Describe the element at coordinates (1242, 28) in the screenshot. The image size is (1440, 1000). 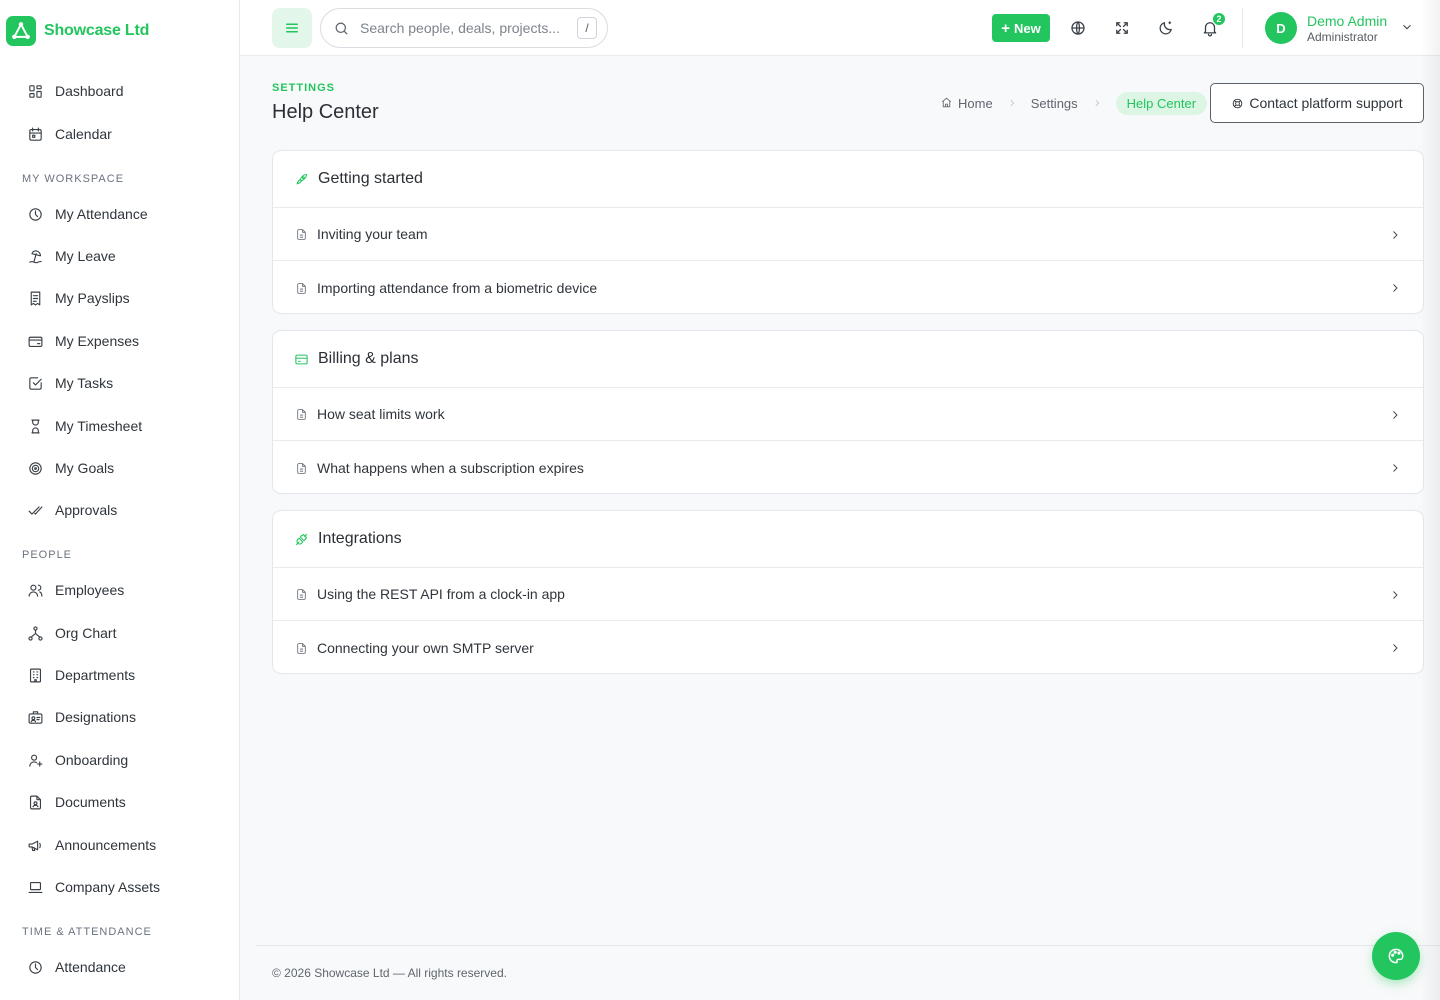
I see `header-divider` at that location.